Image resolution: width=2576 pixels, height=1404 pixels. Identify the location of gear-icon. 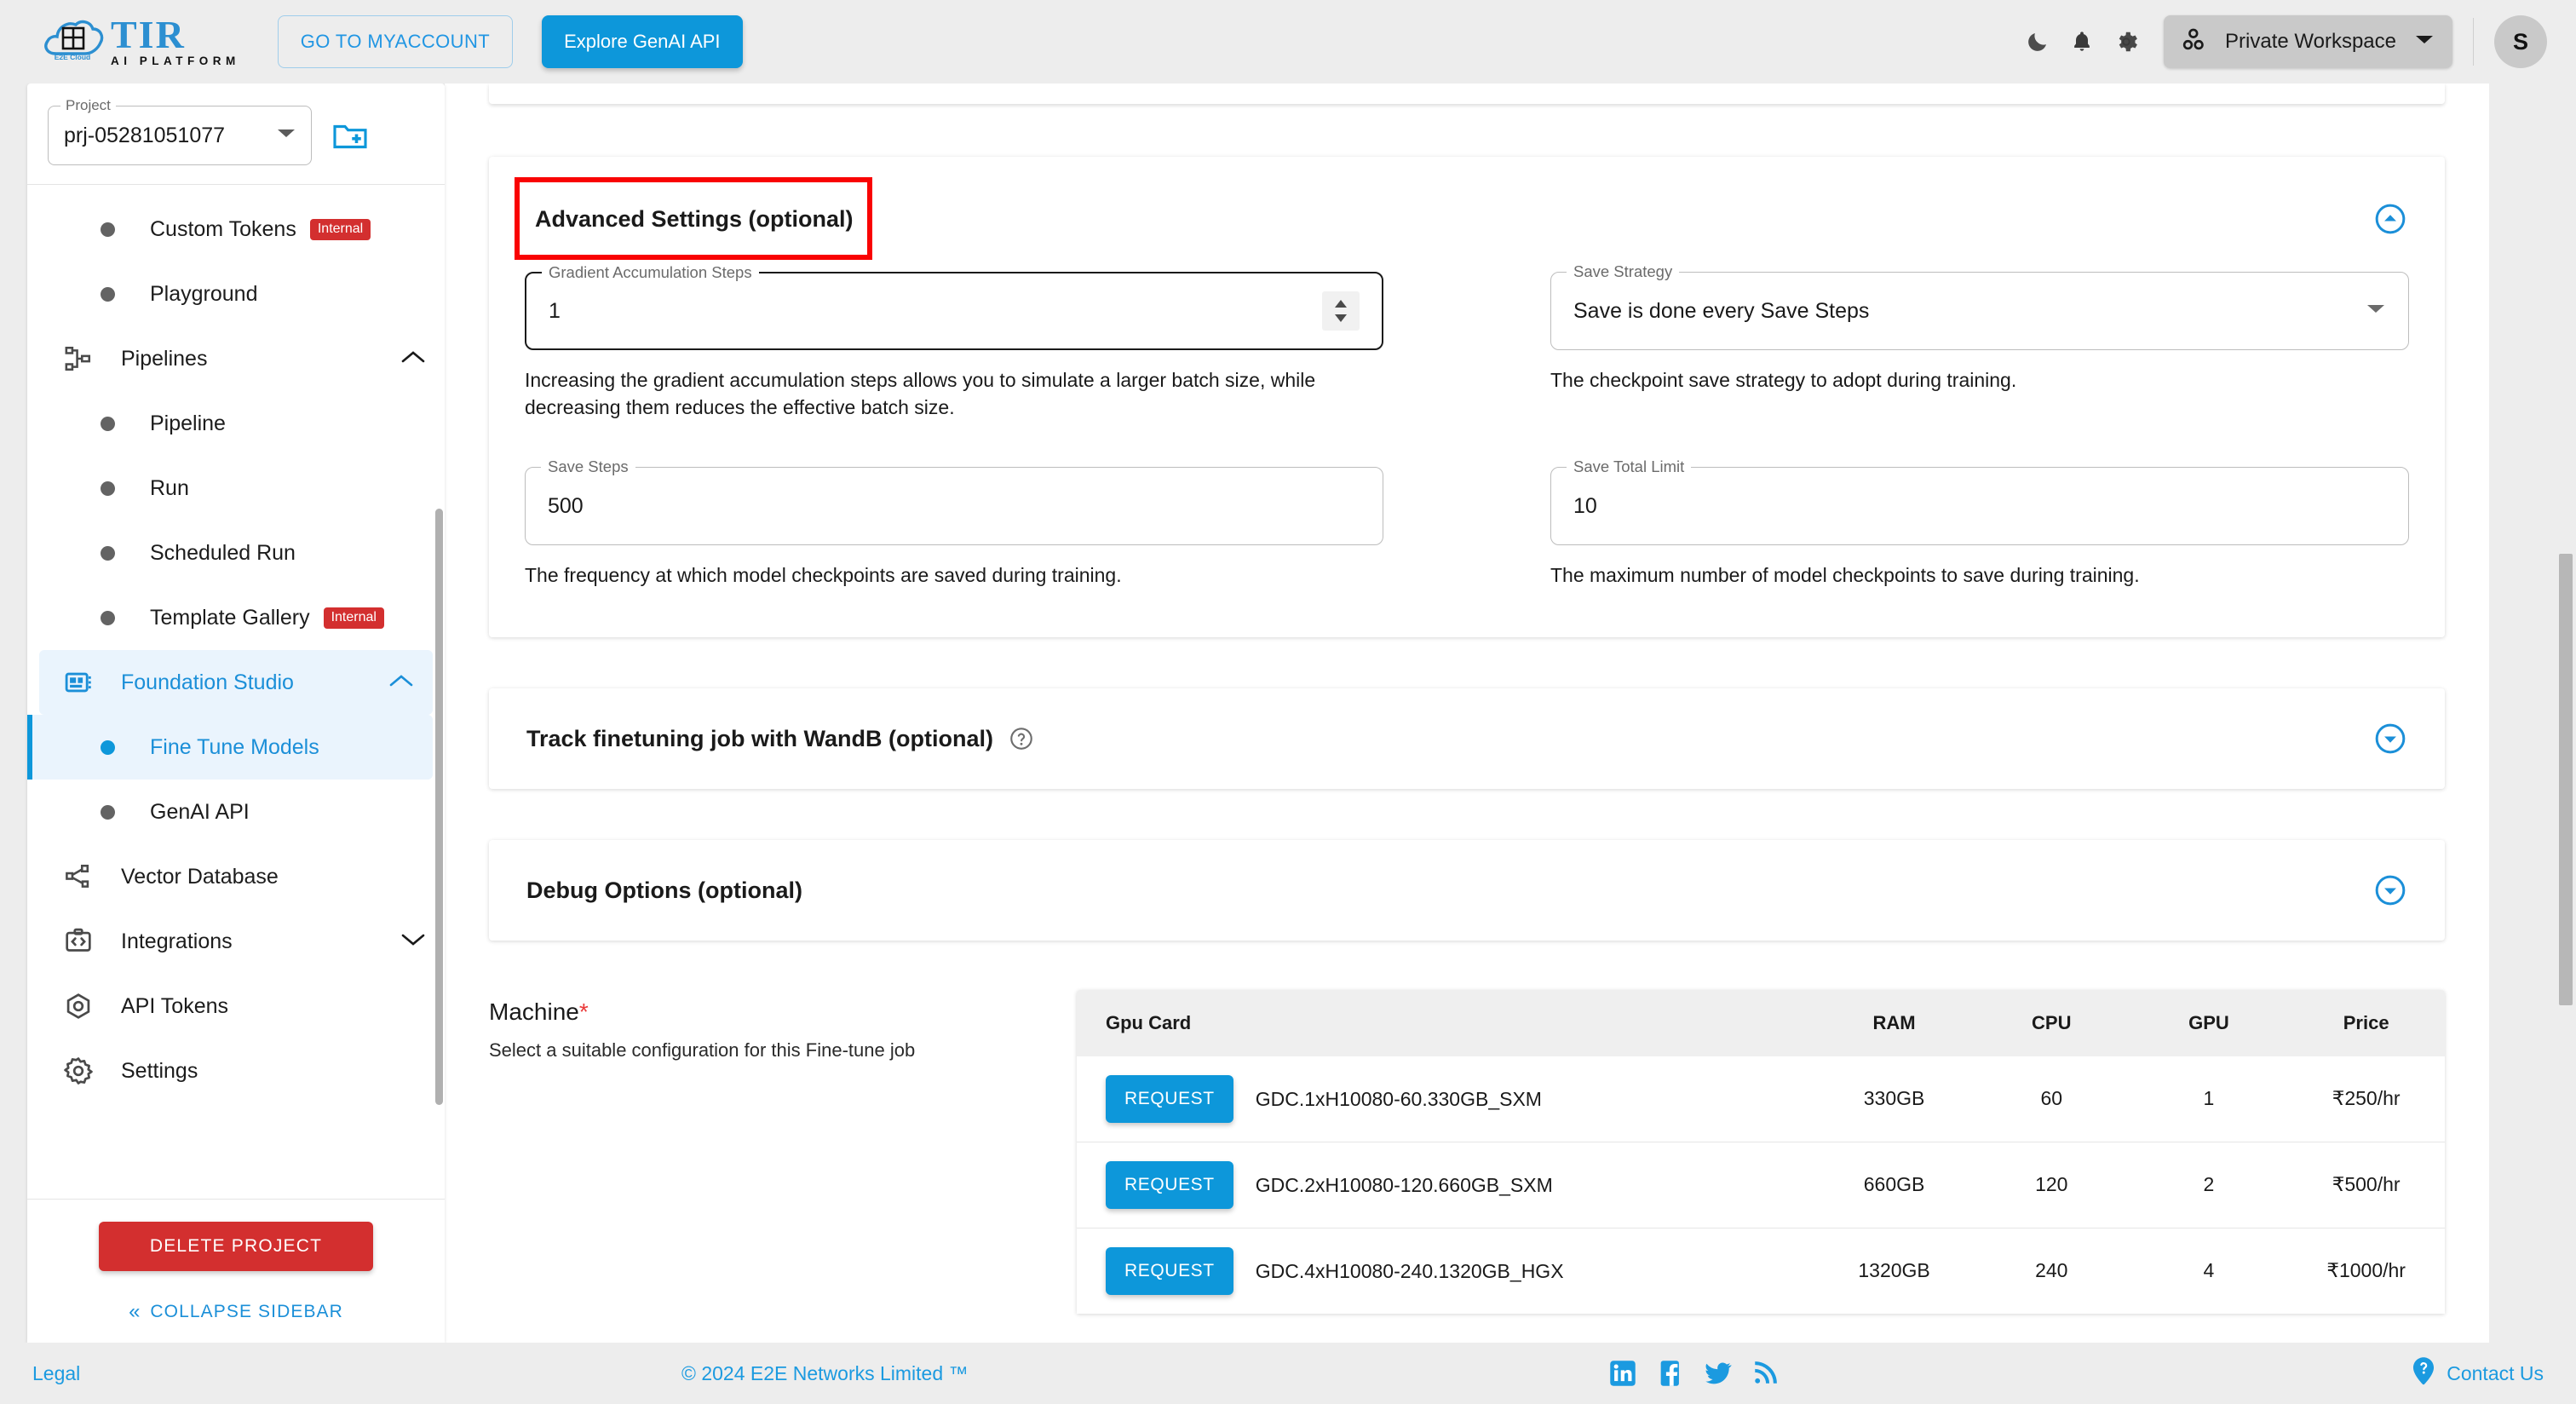
(2126, 42).